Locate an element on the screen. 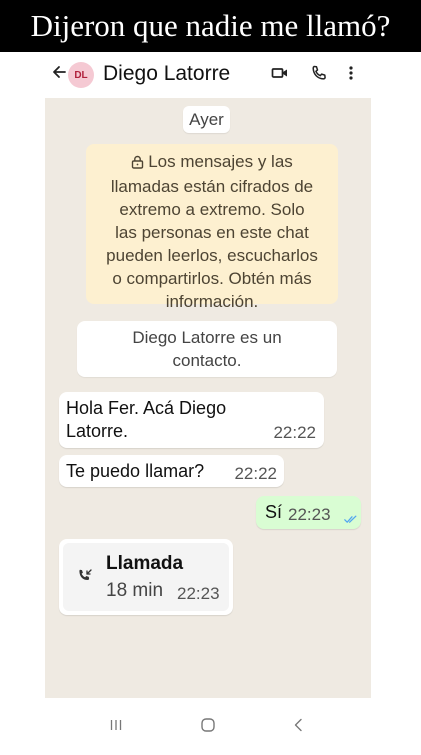 This screenshot has height=755, width=421. contact-name: Diego Latorre is located at coordinates (166, 74).